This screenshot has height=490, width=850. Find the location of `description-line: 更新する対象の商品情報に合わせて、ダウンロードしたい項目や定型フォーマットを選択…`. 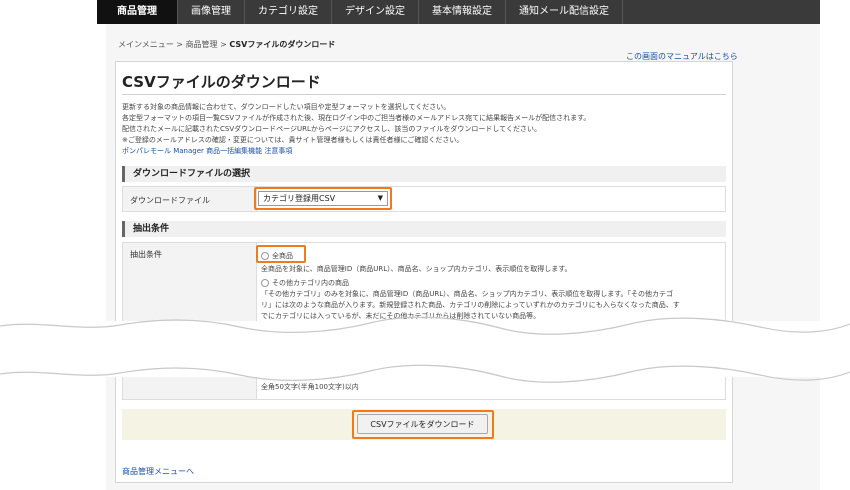

description-line: 更新する対象の商品情報に合わせて、ダウンロードしたい項目や定型フォーマットを選択… is located at coordinates (286, 107).